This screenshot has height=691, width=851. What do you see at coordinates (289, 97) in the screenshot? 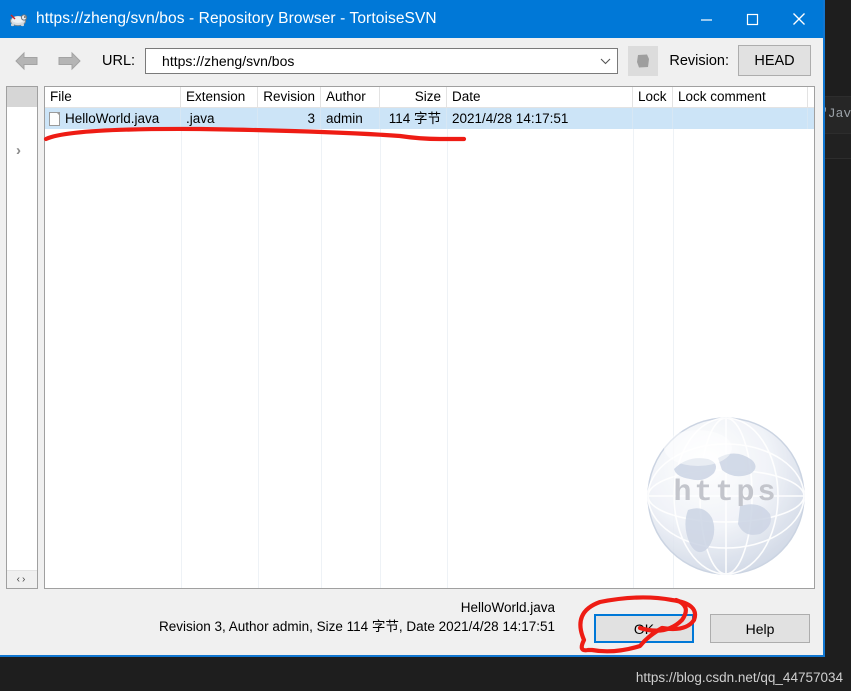
I see `column-header-revision: Revision` at bounding box center [289, 97].